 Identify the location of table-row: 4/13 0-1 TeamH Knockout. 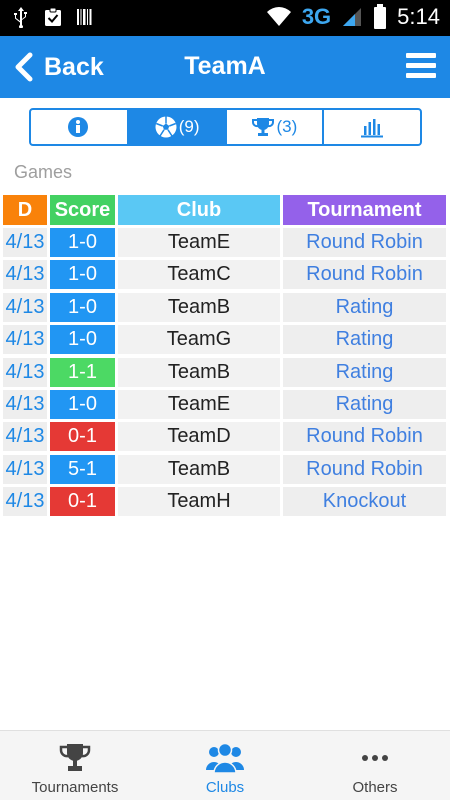
(225, 502).